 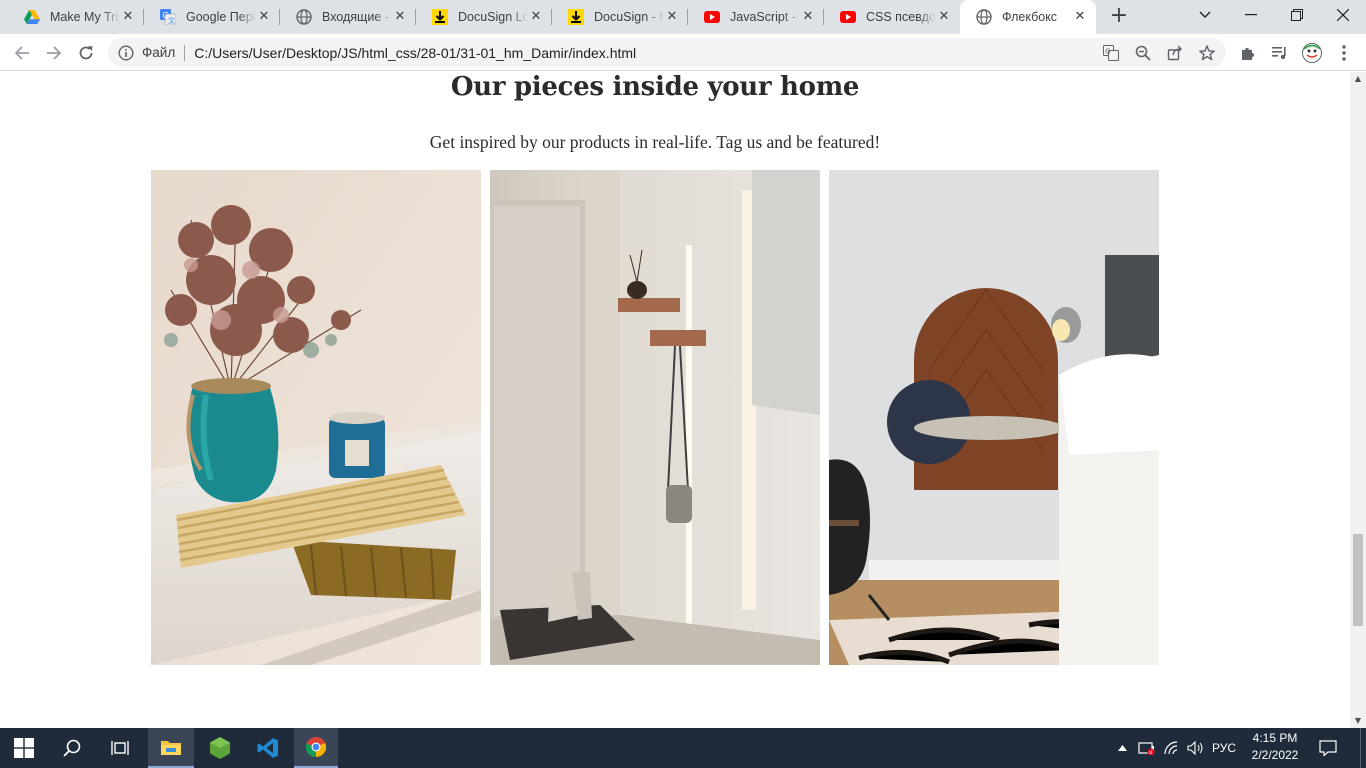 What do you see at coordinates (1207, 53) in the screenshot?
I see `bookmark-star-icon` at bounding box center [1207, 53].